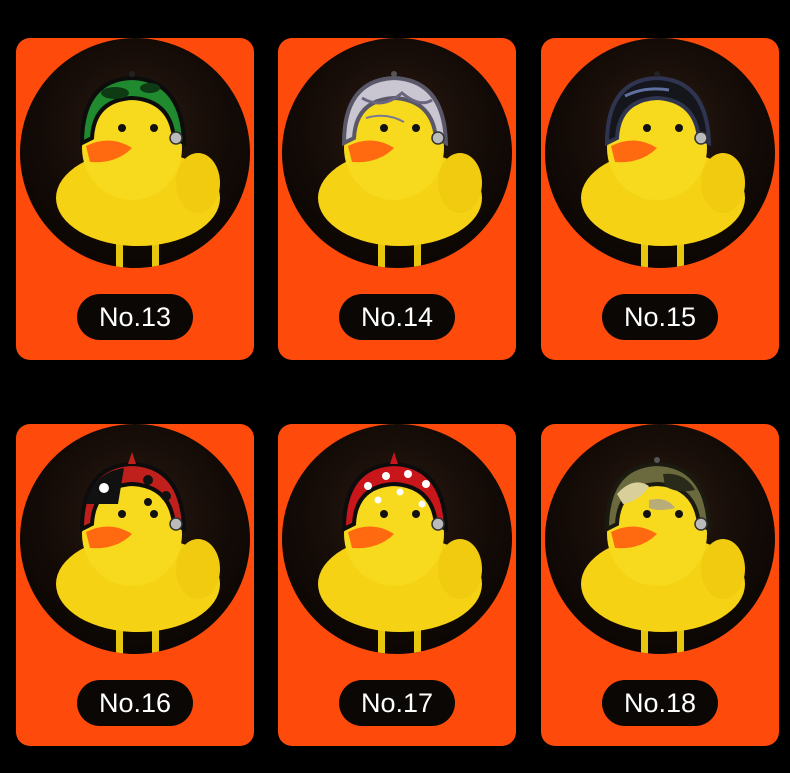  I want to click on product-label: No.17, so click(397, 703).